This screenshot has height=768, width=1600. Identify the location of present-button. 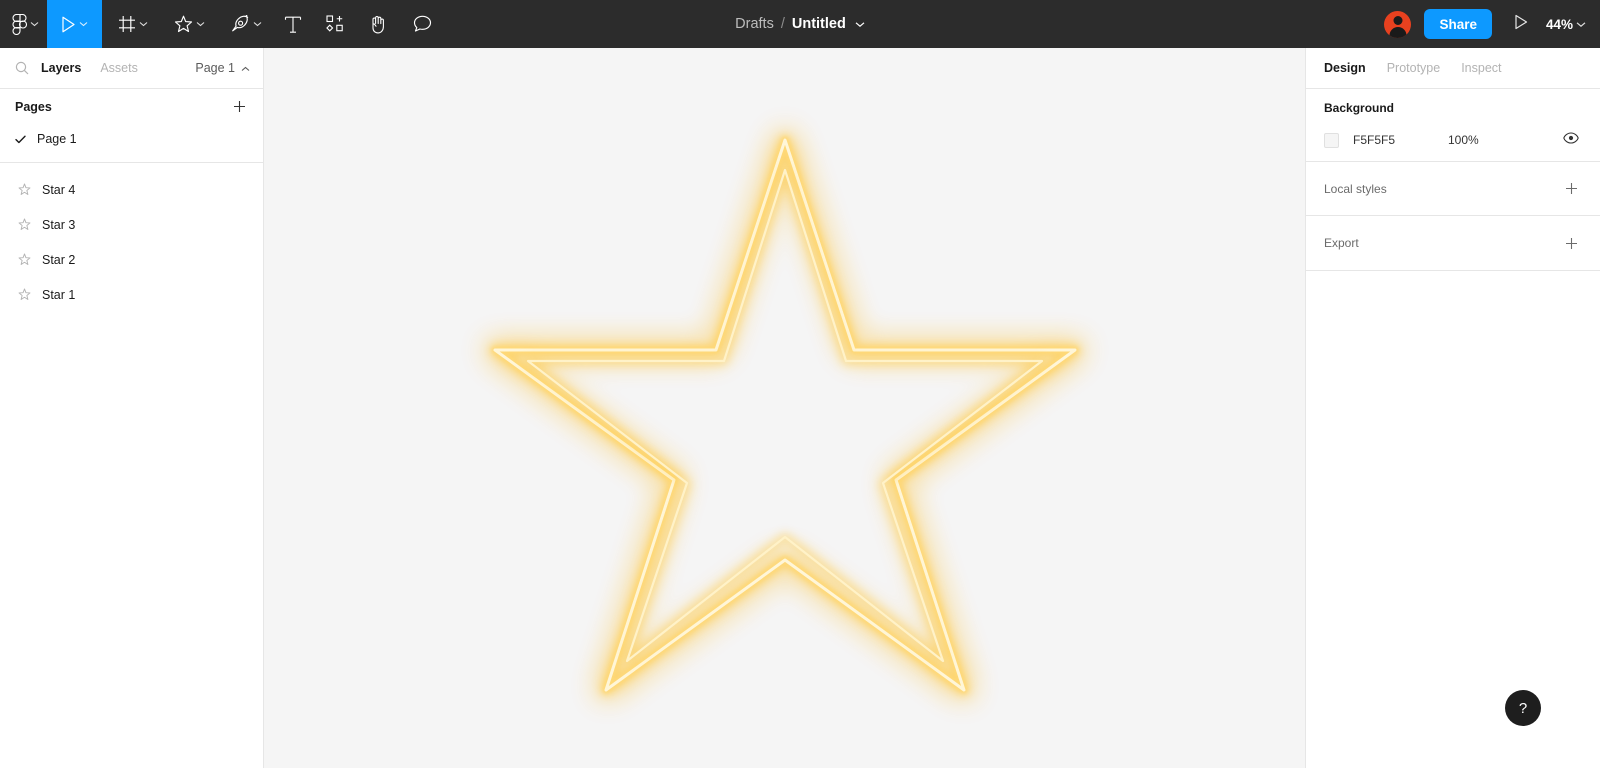
(1521, 24).